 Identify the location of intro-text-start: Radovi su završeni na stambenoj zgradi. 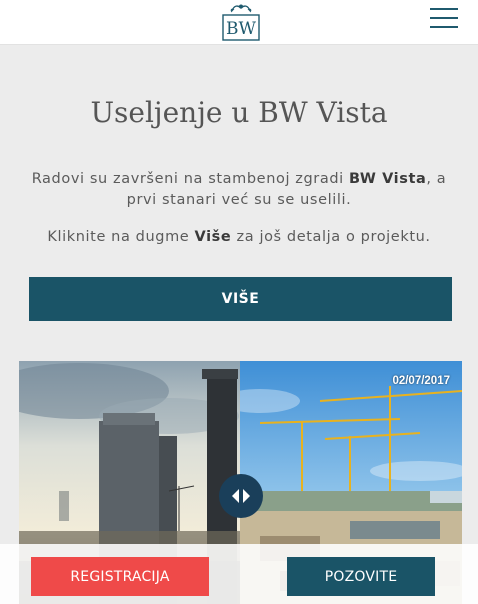
(190, 179).